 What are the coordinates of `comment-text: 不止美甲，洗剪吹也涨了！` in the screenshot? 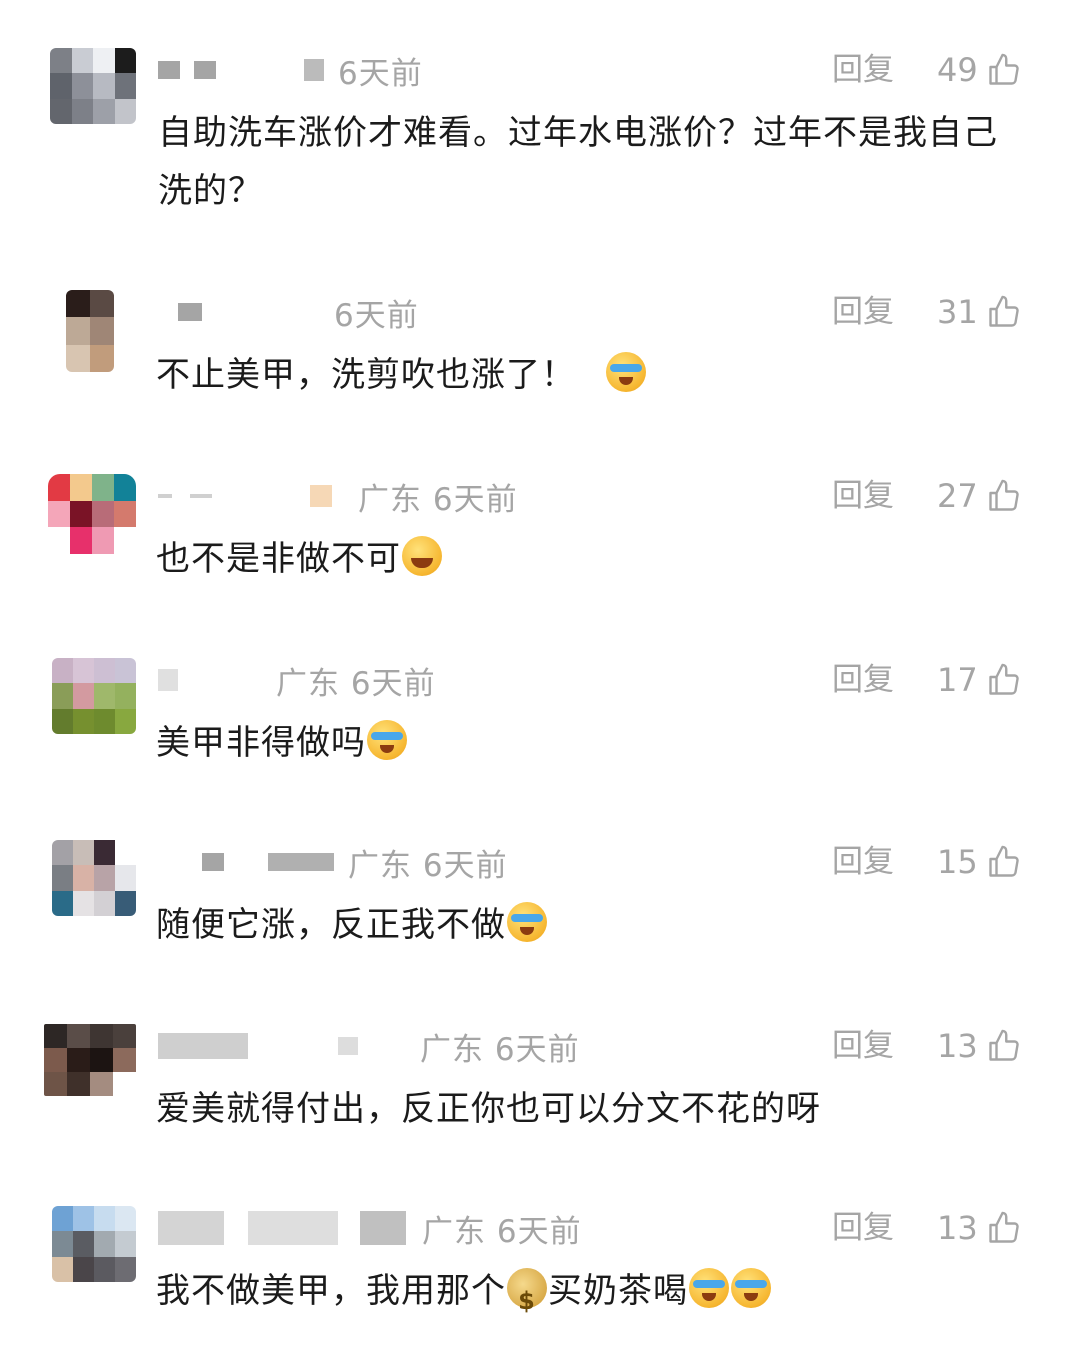 It's located at (586, 375).